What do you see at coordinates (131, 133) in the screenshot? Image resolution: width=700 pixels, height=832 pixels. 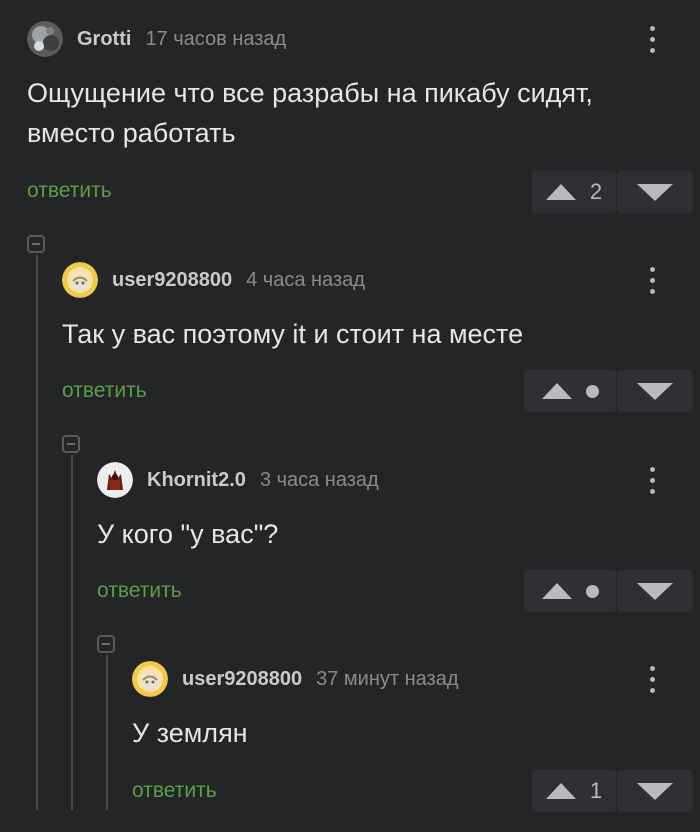 I see `comment-text-line: вместо работать` at bounding box center [131, 133].